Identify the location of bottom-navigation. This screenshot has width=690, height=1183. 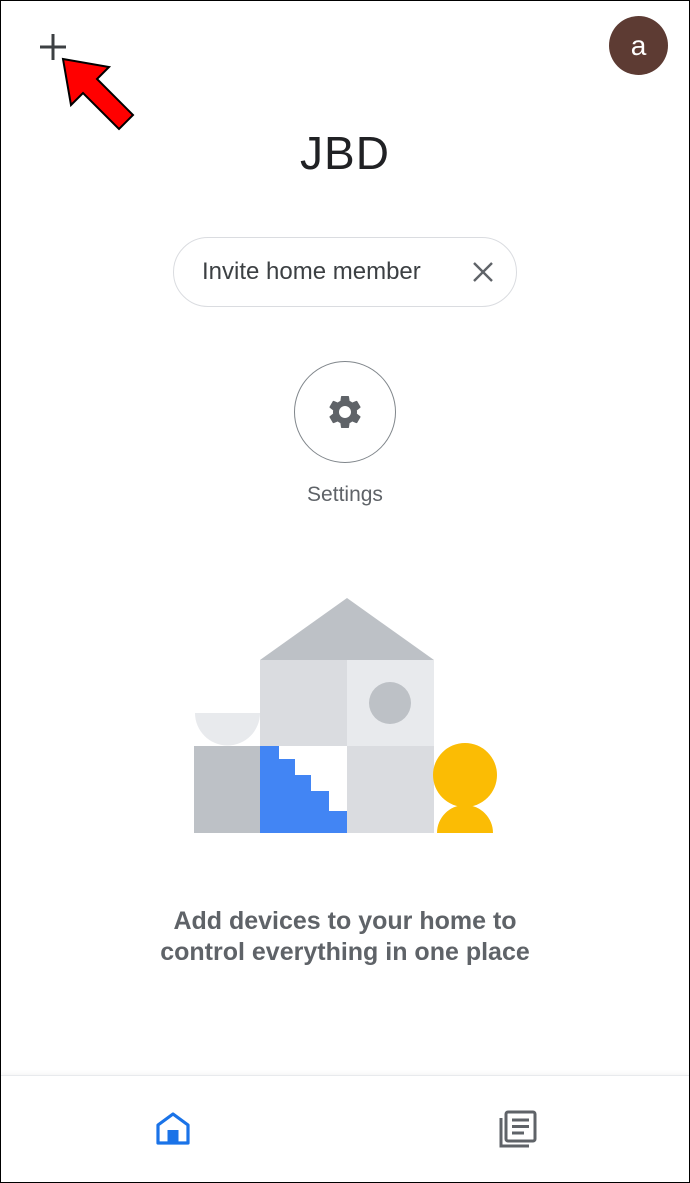
(345, 1128).